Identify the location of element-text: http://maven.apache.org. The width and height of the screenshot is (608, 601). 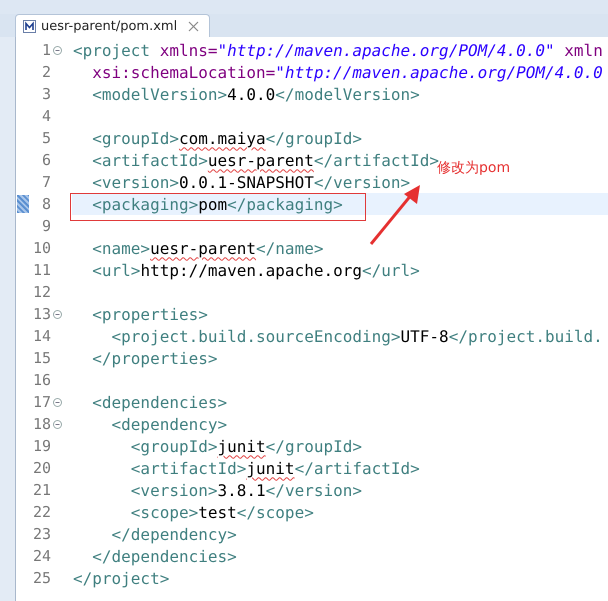
(251, 270).